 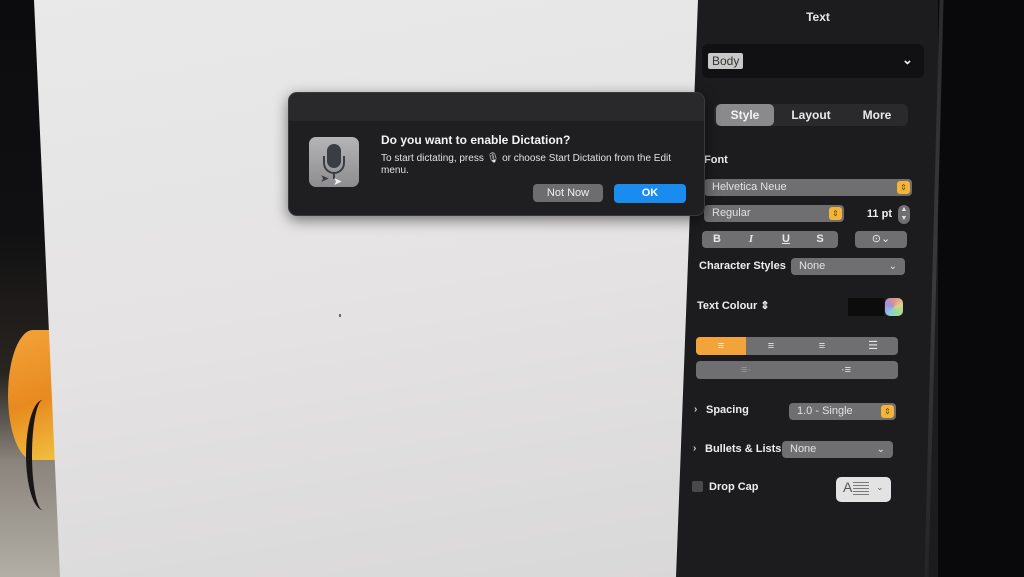 I want to click on align-justify-button: ☰, so click(x=873, y=346).